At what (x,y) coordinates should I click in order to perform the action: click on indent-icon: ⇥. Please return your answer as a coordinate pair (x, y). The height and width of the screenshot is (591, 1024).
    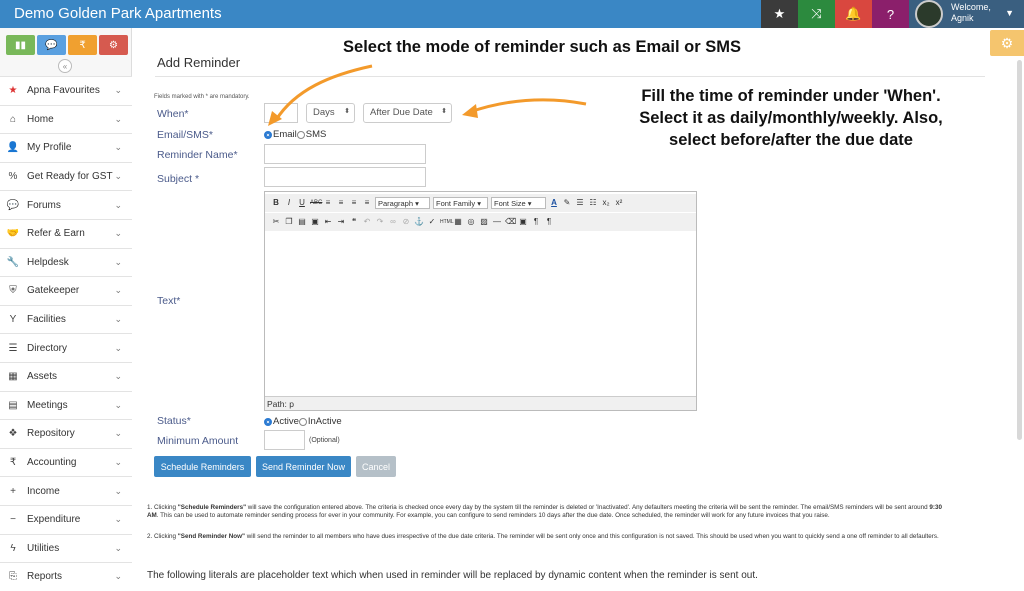
    Looking at the image, I should click on (341, 222).